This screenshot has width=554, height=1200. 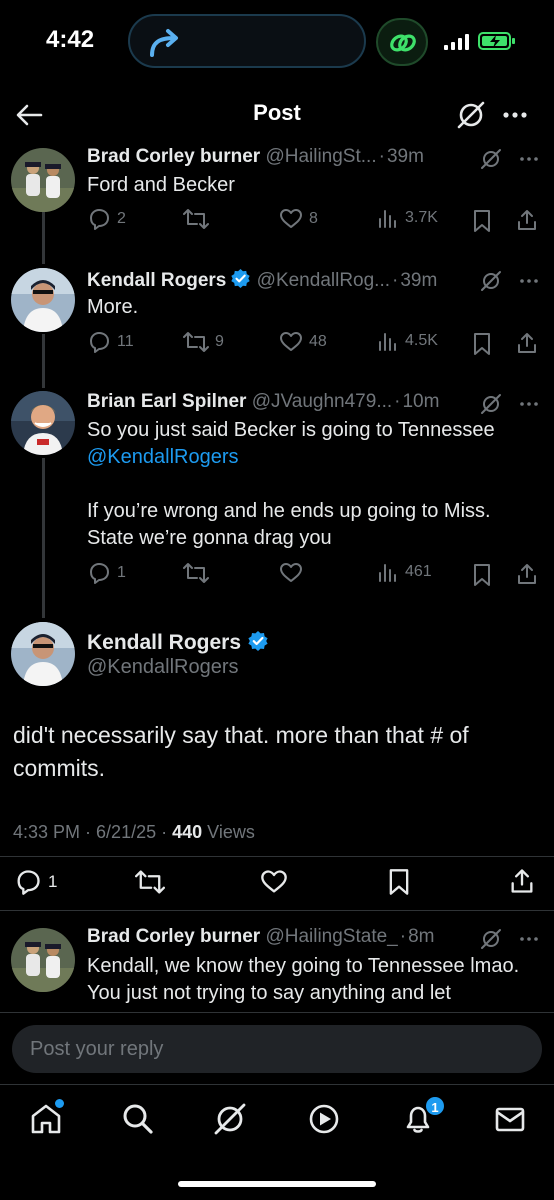 I want to click on dynamic-island, so click(x=247, y=41).